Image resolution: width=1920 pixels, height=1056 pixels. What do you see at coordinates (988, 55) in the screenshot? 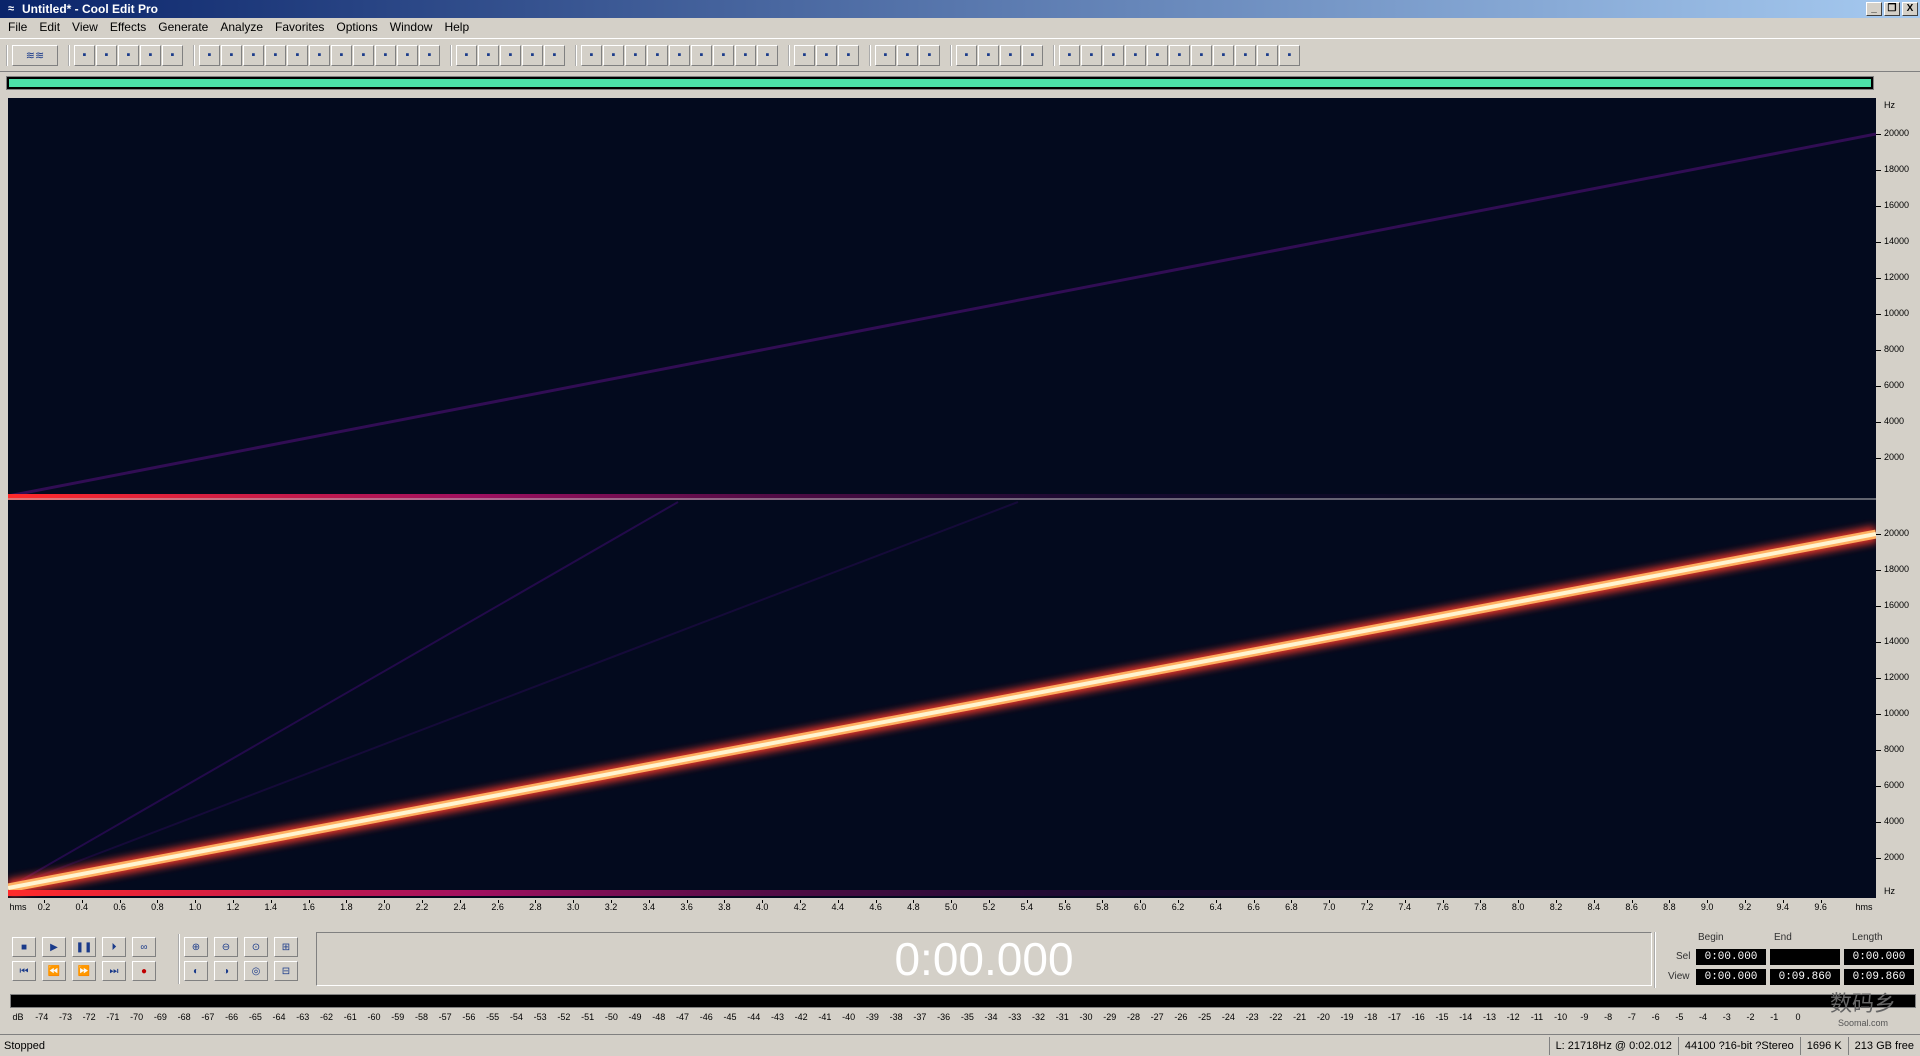
I see `eq-icon: ▪` at bounding box center [988, 55].